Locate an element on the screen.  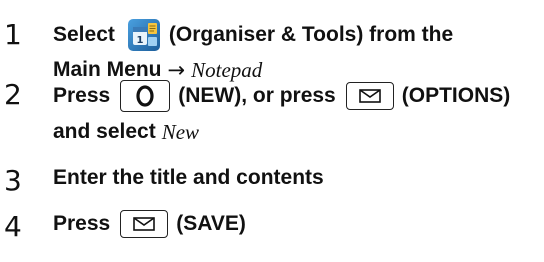
svg-text: 1 is located at coordinates (139, 40).